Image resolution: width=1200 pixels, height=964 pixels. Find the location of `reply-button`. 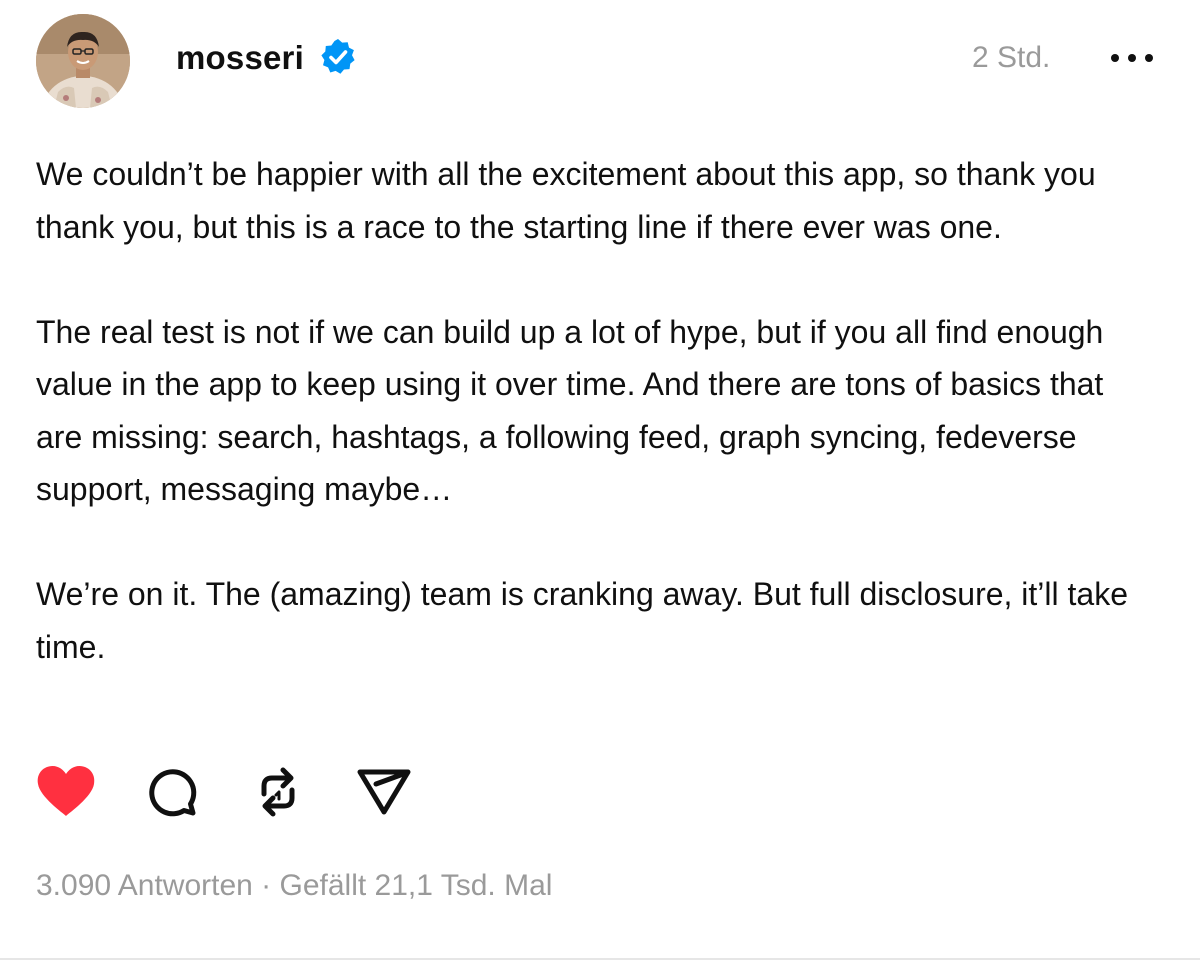

reply-button is located at coordinates (172, 792).